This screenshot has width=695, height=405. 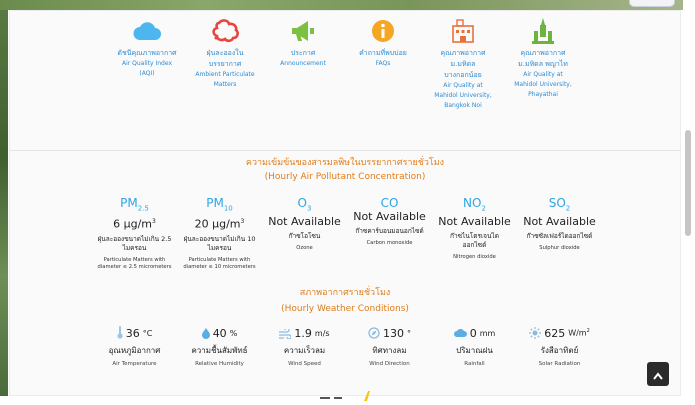 What do you see at coordinates (345, 177) in the screenshot?
I see `pollutant-header-en: (Hourly Air Pollutant Concentration)` at bounding box center [345, 177].